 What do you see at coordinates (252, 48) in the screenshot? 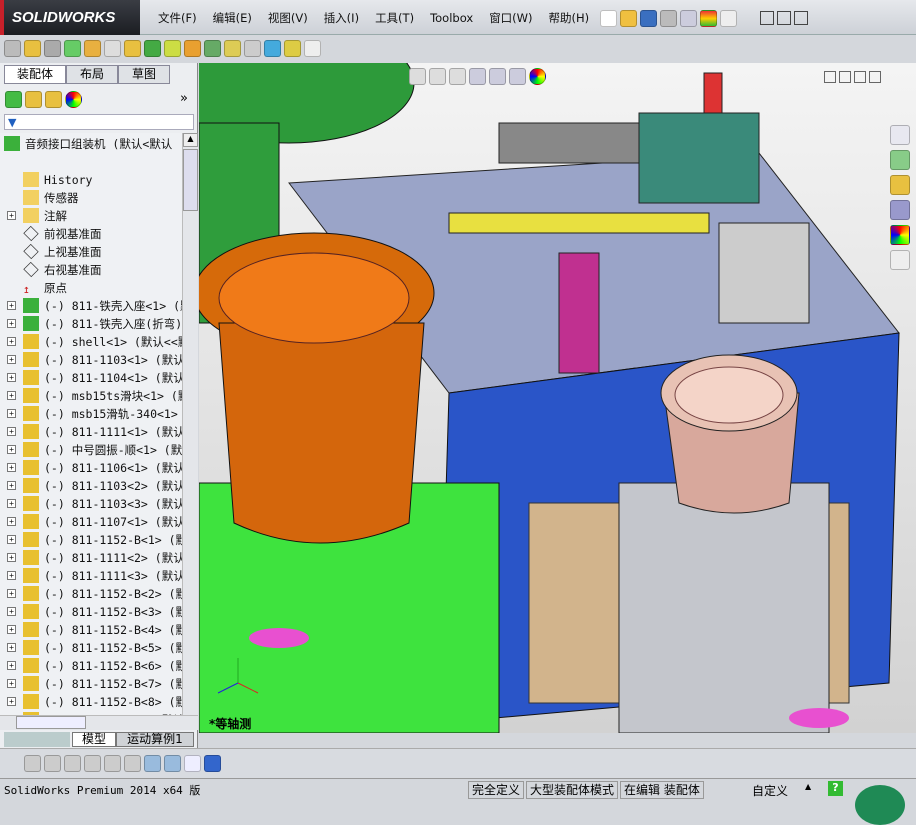
I see `explode-line-icon` at bounding box center [252, 48].